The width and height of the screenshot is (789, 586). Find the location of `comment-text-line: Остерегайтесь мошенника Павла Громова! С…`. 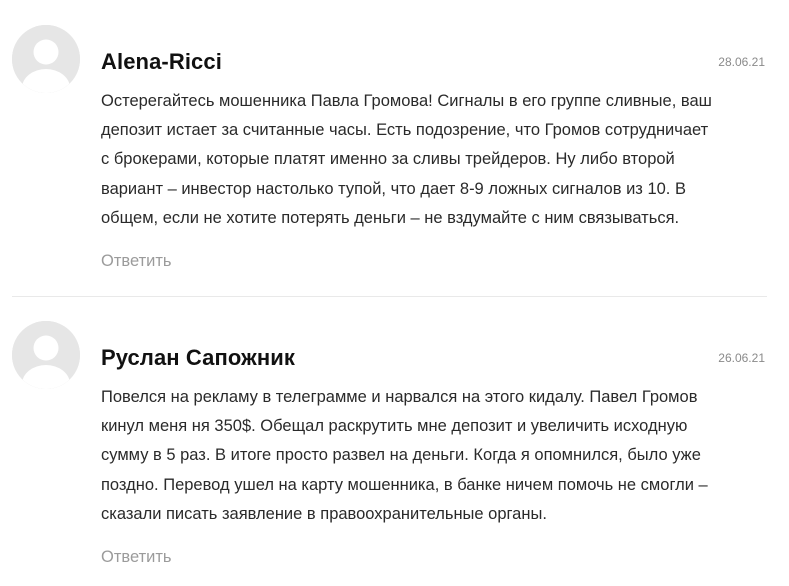

comment-text-line: Остерегайтесь мошенника Павла Громова! С… is located at coordinates (406, 101).